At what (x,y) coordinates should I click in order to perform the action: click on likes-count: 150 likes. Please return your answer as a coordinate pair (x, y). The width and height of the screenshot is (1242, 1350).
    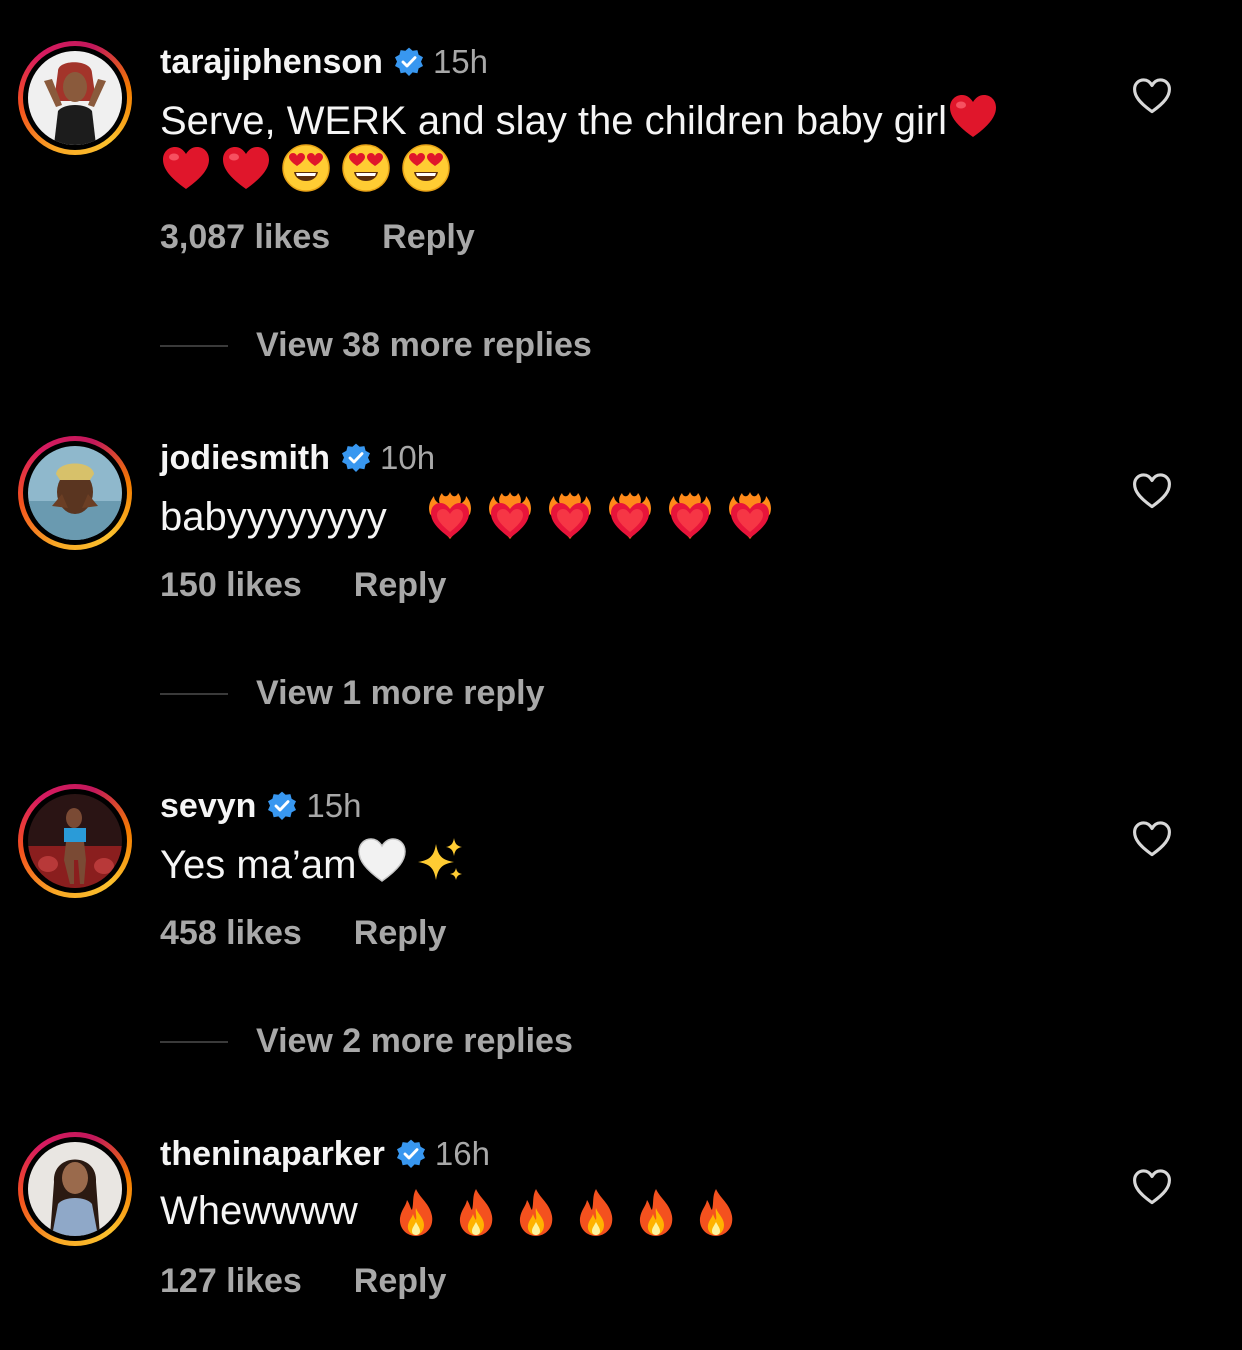
    Looking at the image, I should click on (231, 585).